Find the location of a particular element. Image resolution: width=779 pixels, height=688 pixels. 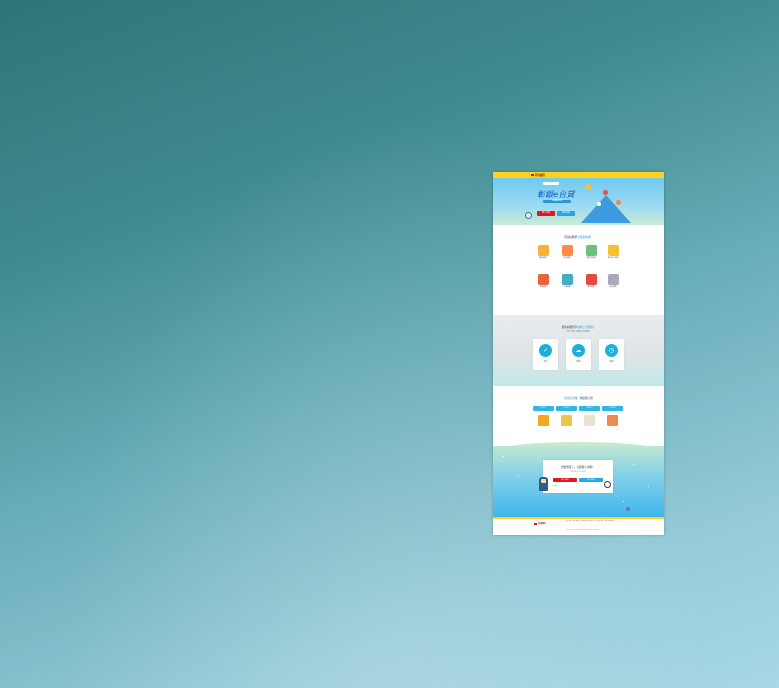

building-icon is located at coordinates (591, 250).